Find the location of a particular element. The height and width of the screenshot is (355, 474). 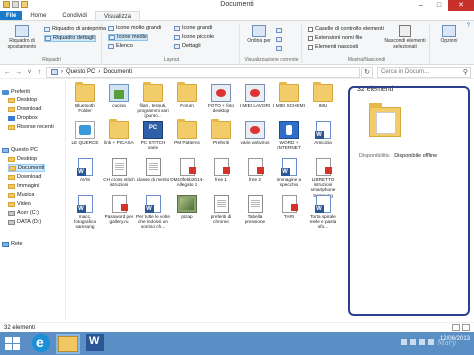

file-item: CH cross stitch istruzioni is located at coordinates (119, 172).